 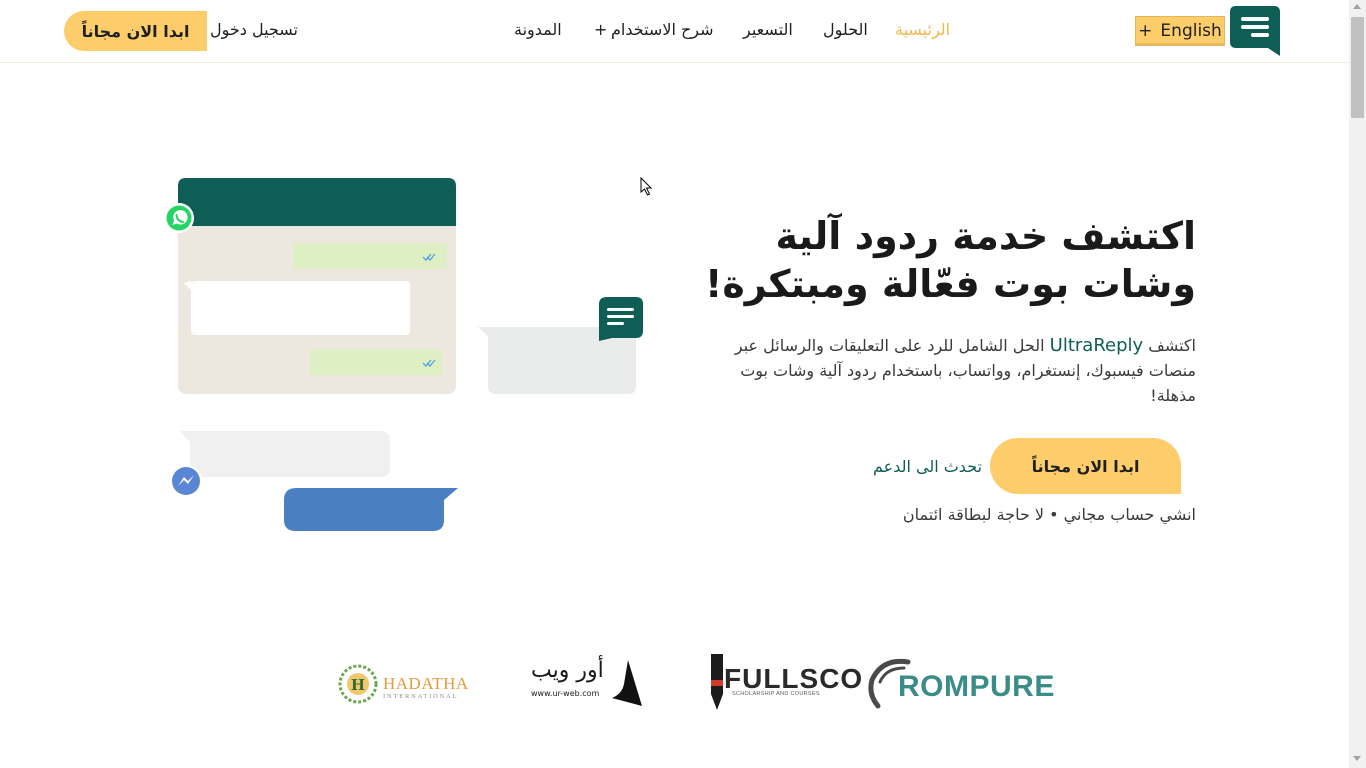 What do you see at coordinates (784, 683) in the screenshot?
I see `partner-logo-fullsco: FULLSCO SCHOLARSHIP AND COURSES` at bounding box center [784, 683].